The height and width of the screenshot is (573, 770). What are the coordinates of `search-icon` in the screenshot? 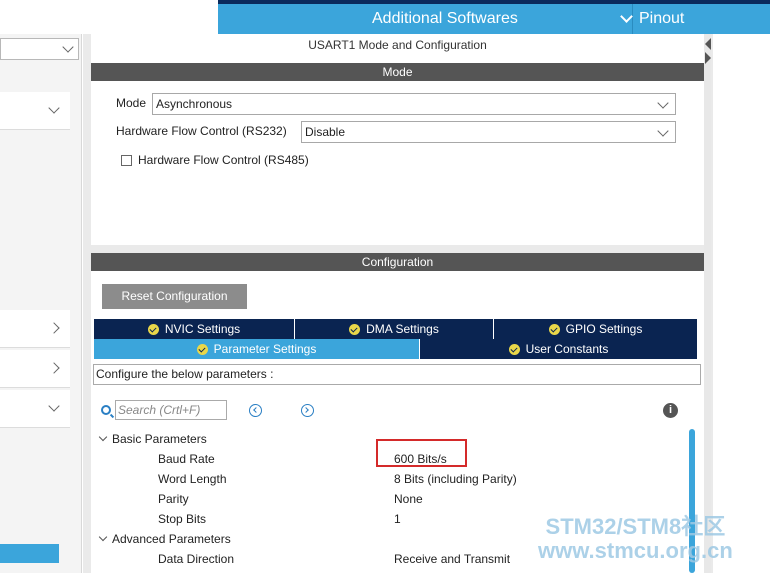 It's located at (106, 410).